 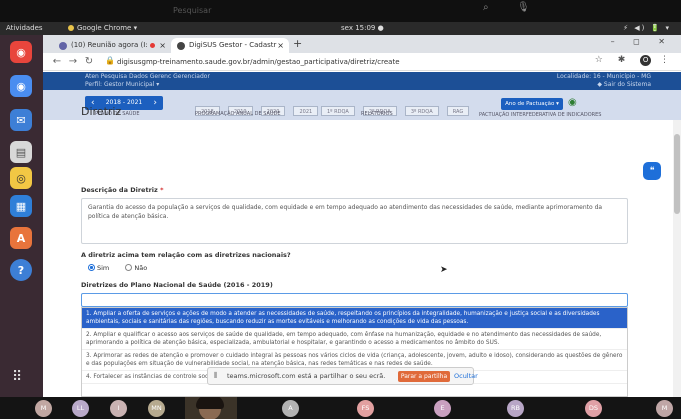 I want to click on report-button: RAG, so click(x=458, y=111).